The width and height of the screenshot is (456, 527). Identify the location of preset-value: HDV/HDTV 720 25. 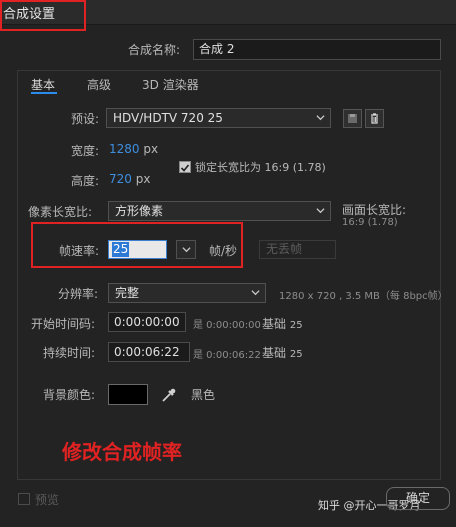
(168, 118).